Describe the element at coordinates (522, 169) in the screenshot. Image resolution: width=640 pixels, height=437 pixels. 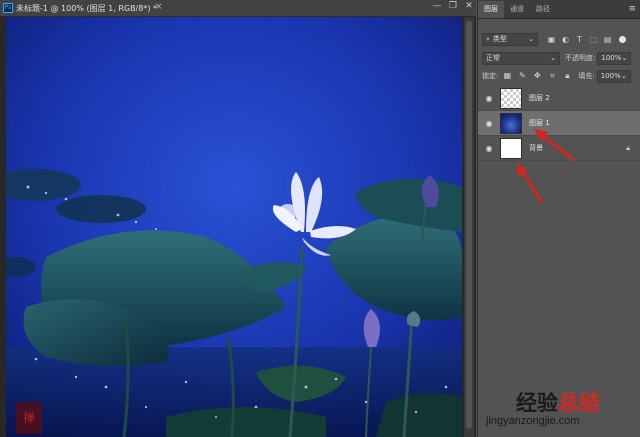
I see `arrow-head-background` at that location.